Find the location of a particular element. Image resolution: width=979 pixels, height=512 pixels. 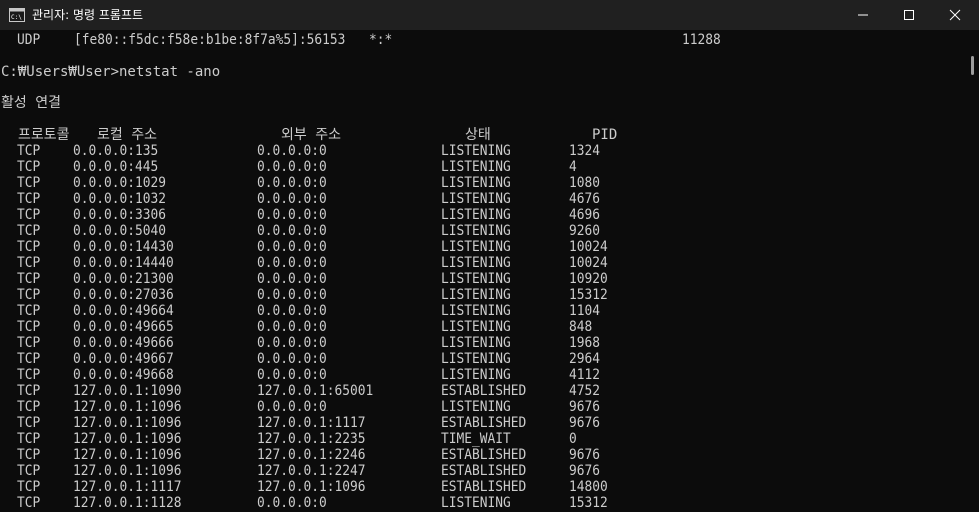

row-local-address: 127.0.0.1:1128 is located at coordinates (127, 503).